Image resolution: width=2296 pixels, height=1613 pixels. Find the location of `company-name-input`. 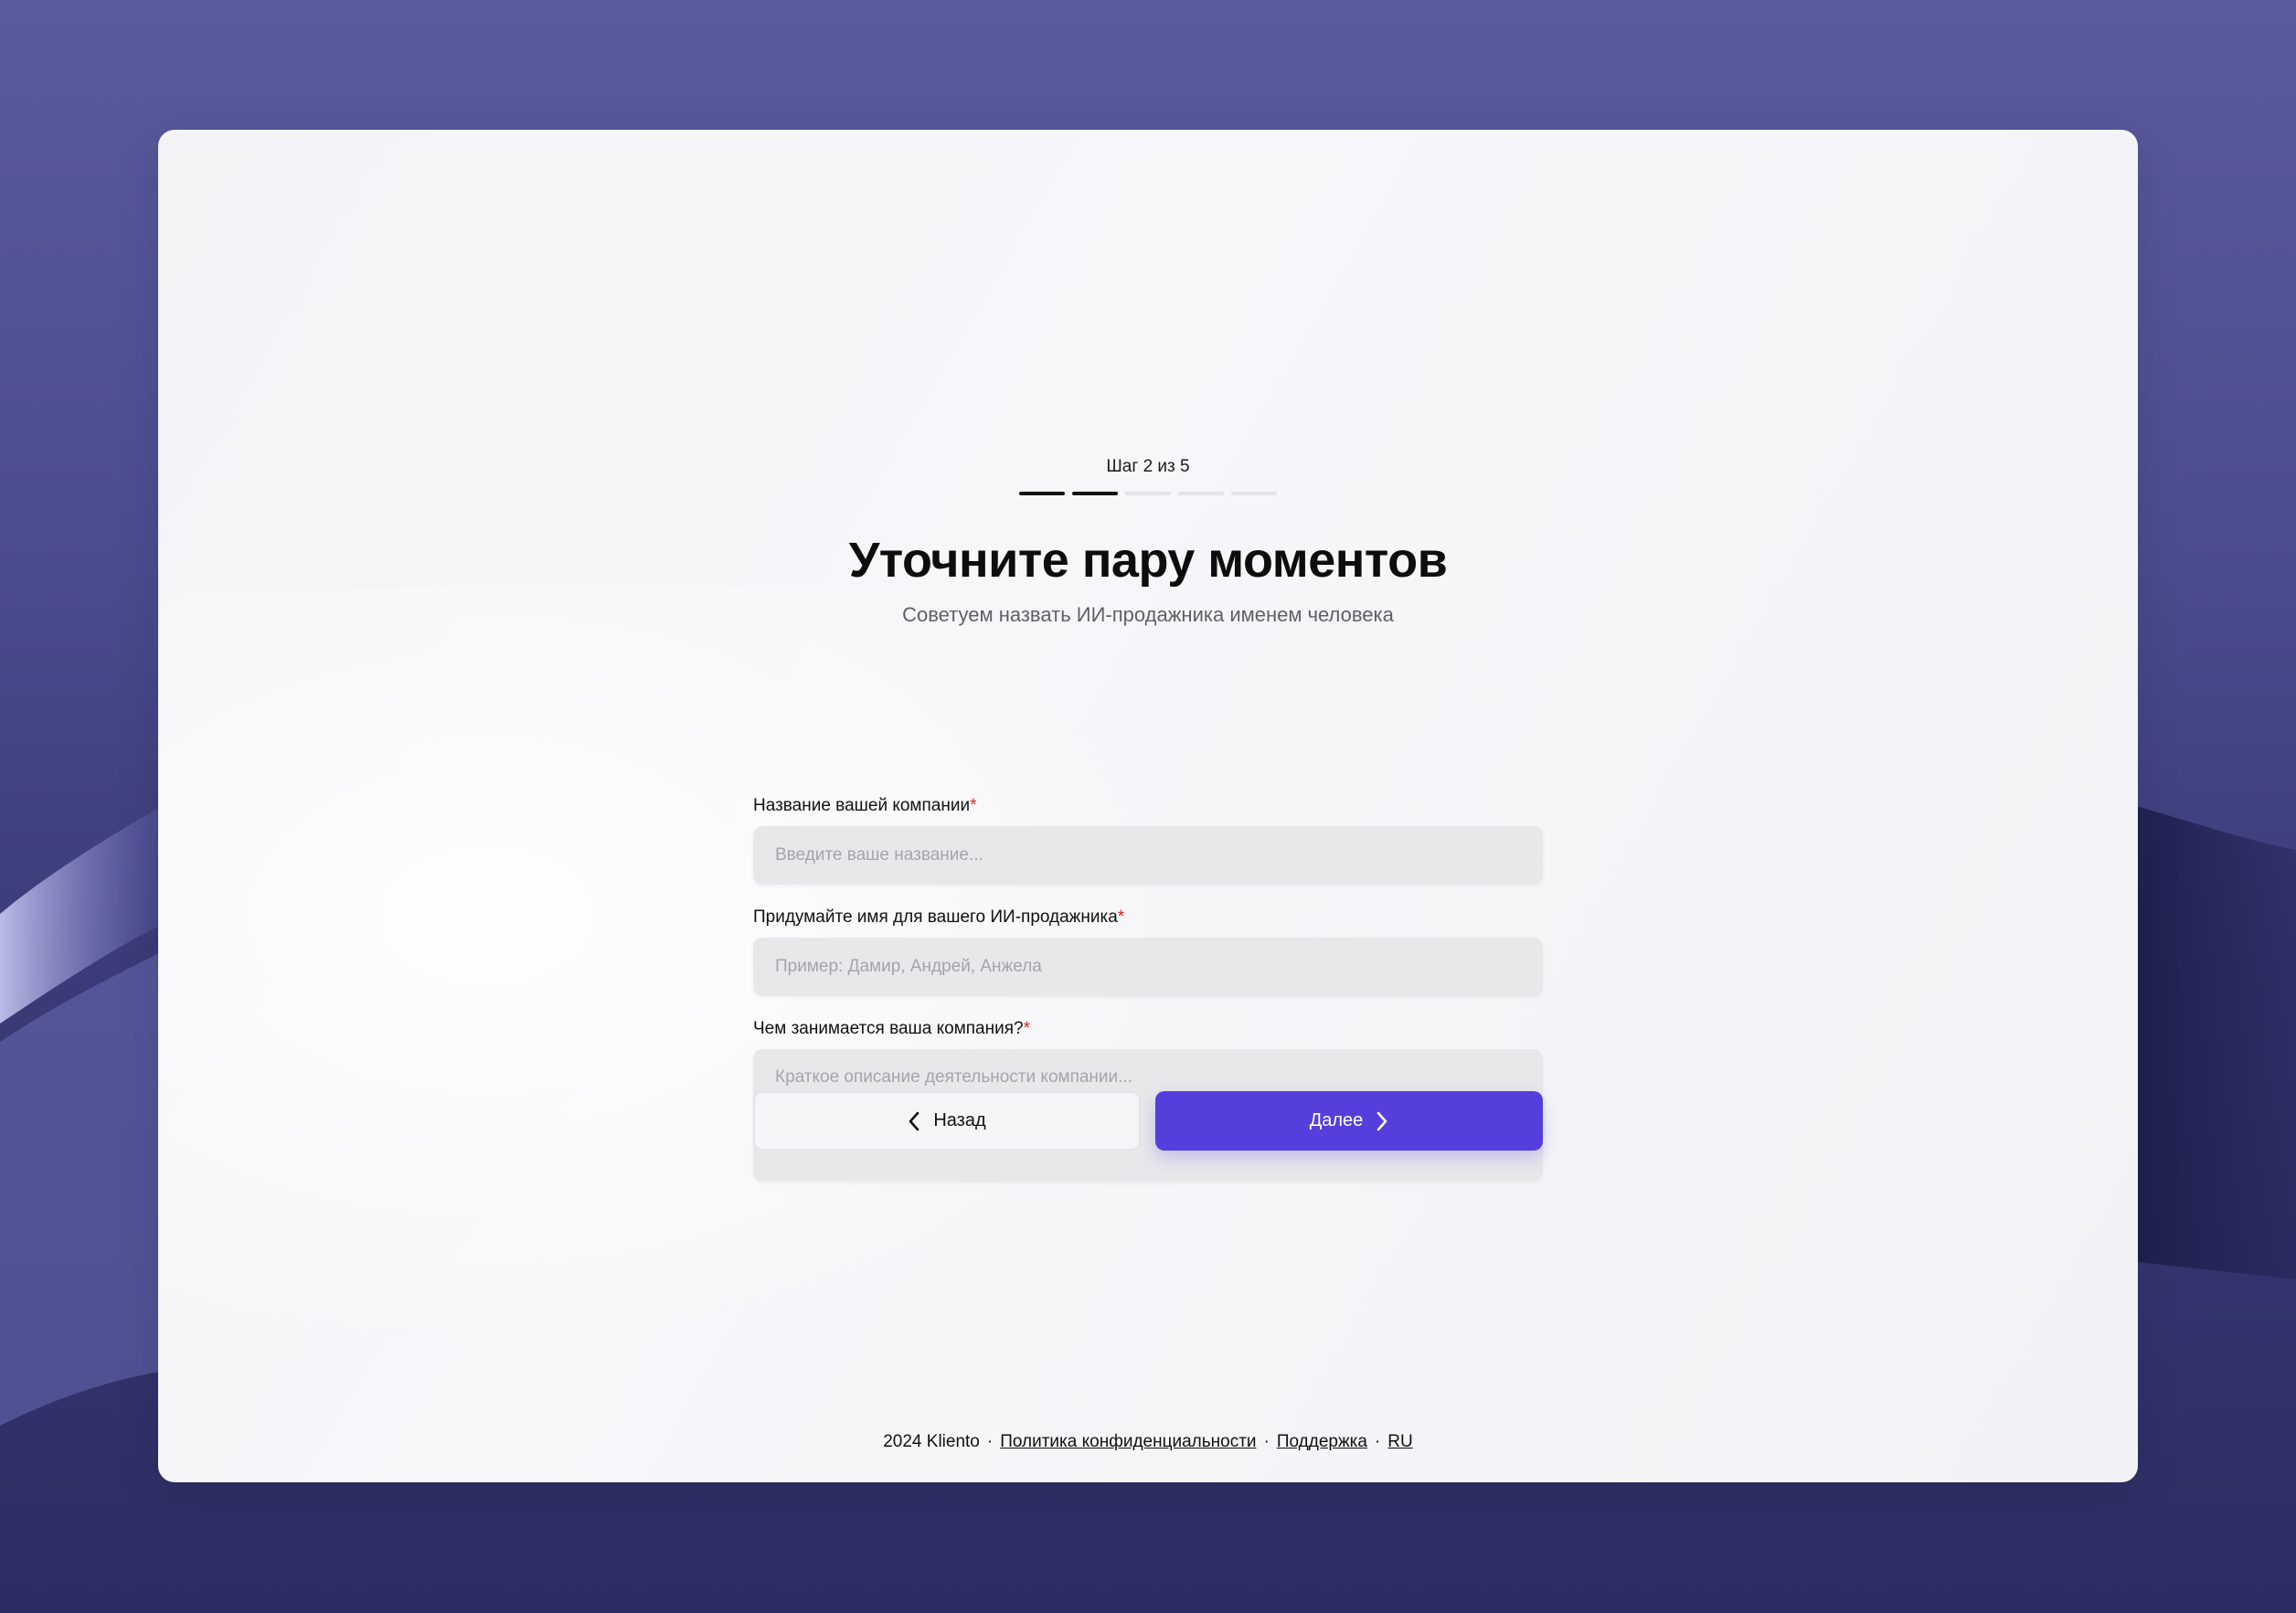

company-name-input is located at coordinates (1148, 855).